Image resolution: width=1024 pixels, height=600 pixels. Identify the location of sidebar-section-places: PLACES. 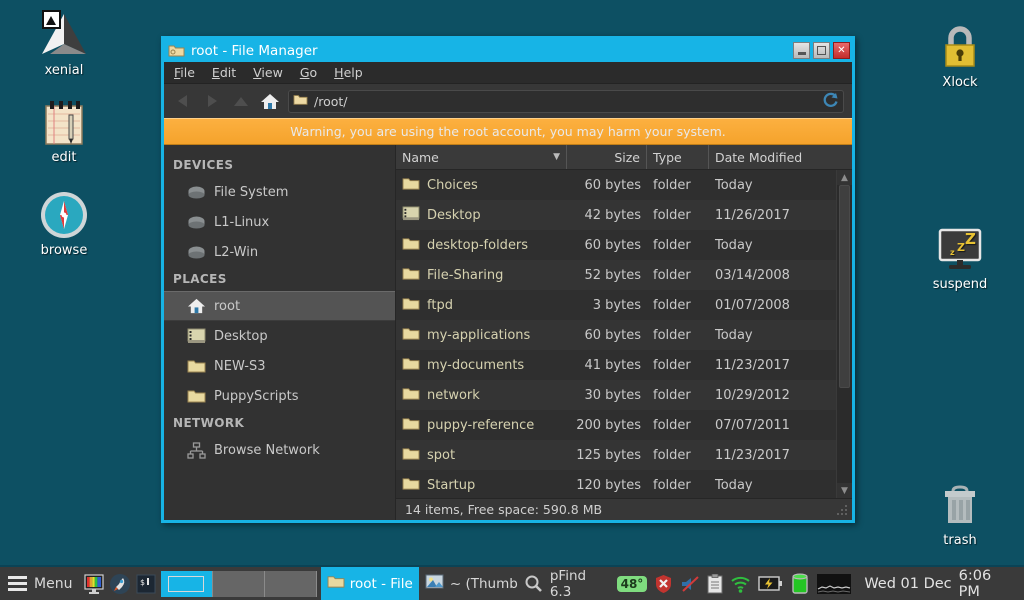
(200, 279).